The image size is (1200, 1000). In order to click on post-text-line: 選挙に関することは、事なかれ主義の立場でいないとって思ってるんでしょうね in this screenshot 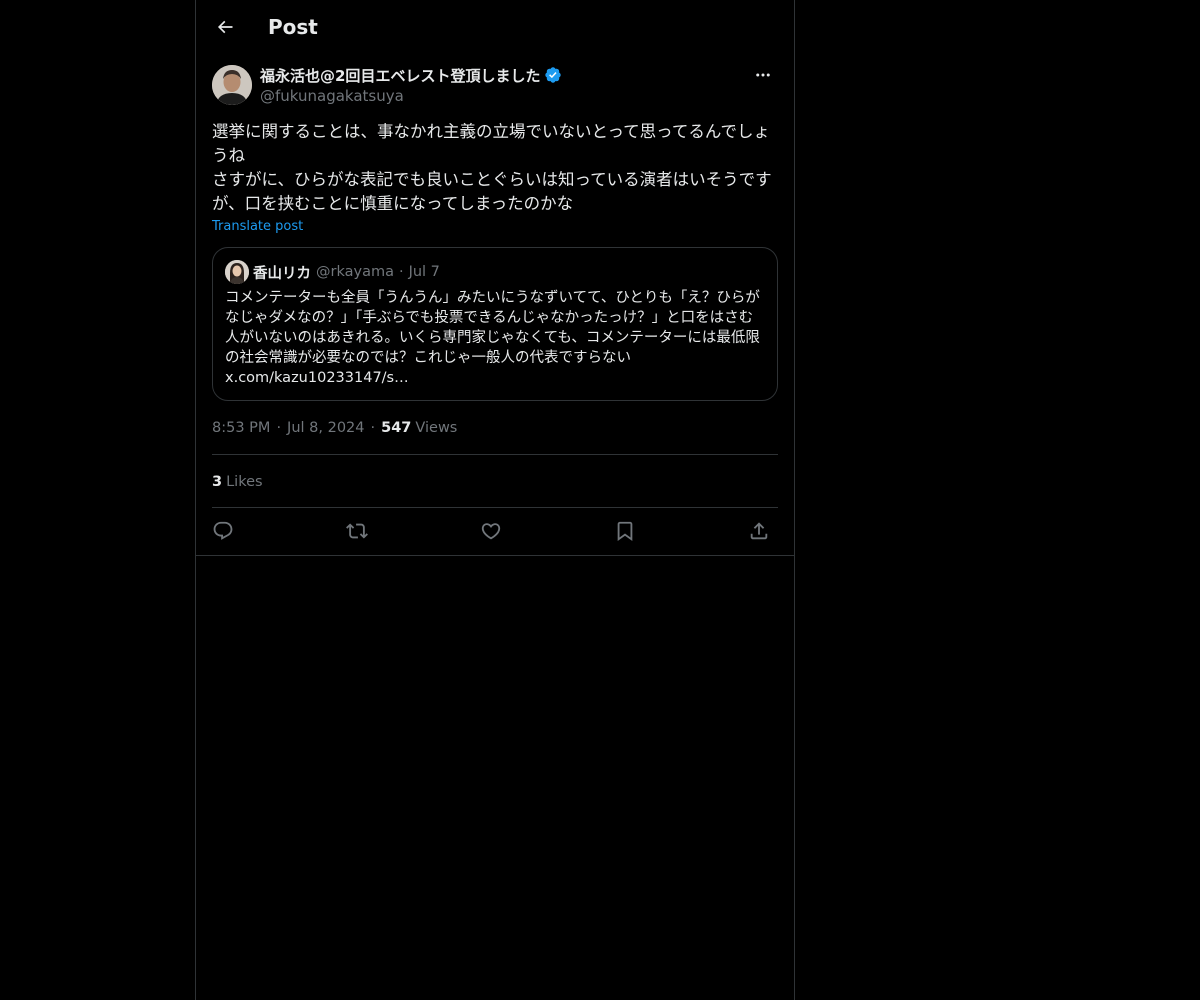, I will do `click(491, 143)`.